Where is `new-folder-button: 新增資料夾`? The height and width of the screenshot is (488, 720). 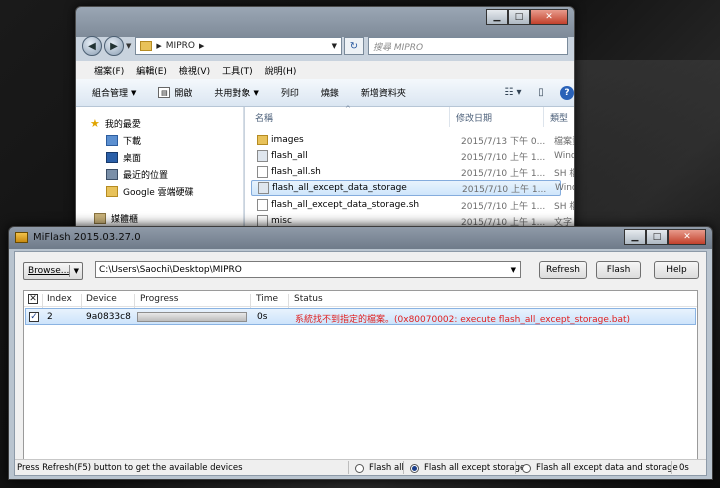
new-folder-button: 新增資料夾 is located at coordinates (383, 92).